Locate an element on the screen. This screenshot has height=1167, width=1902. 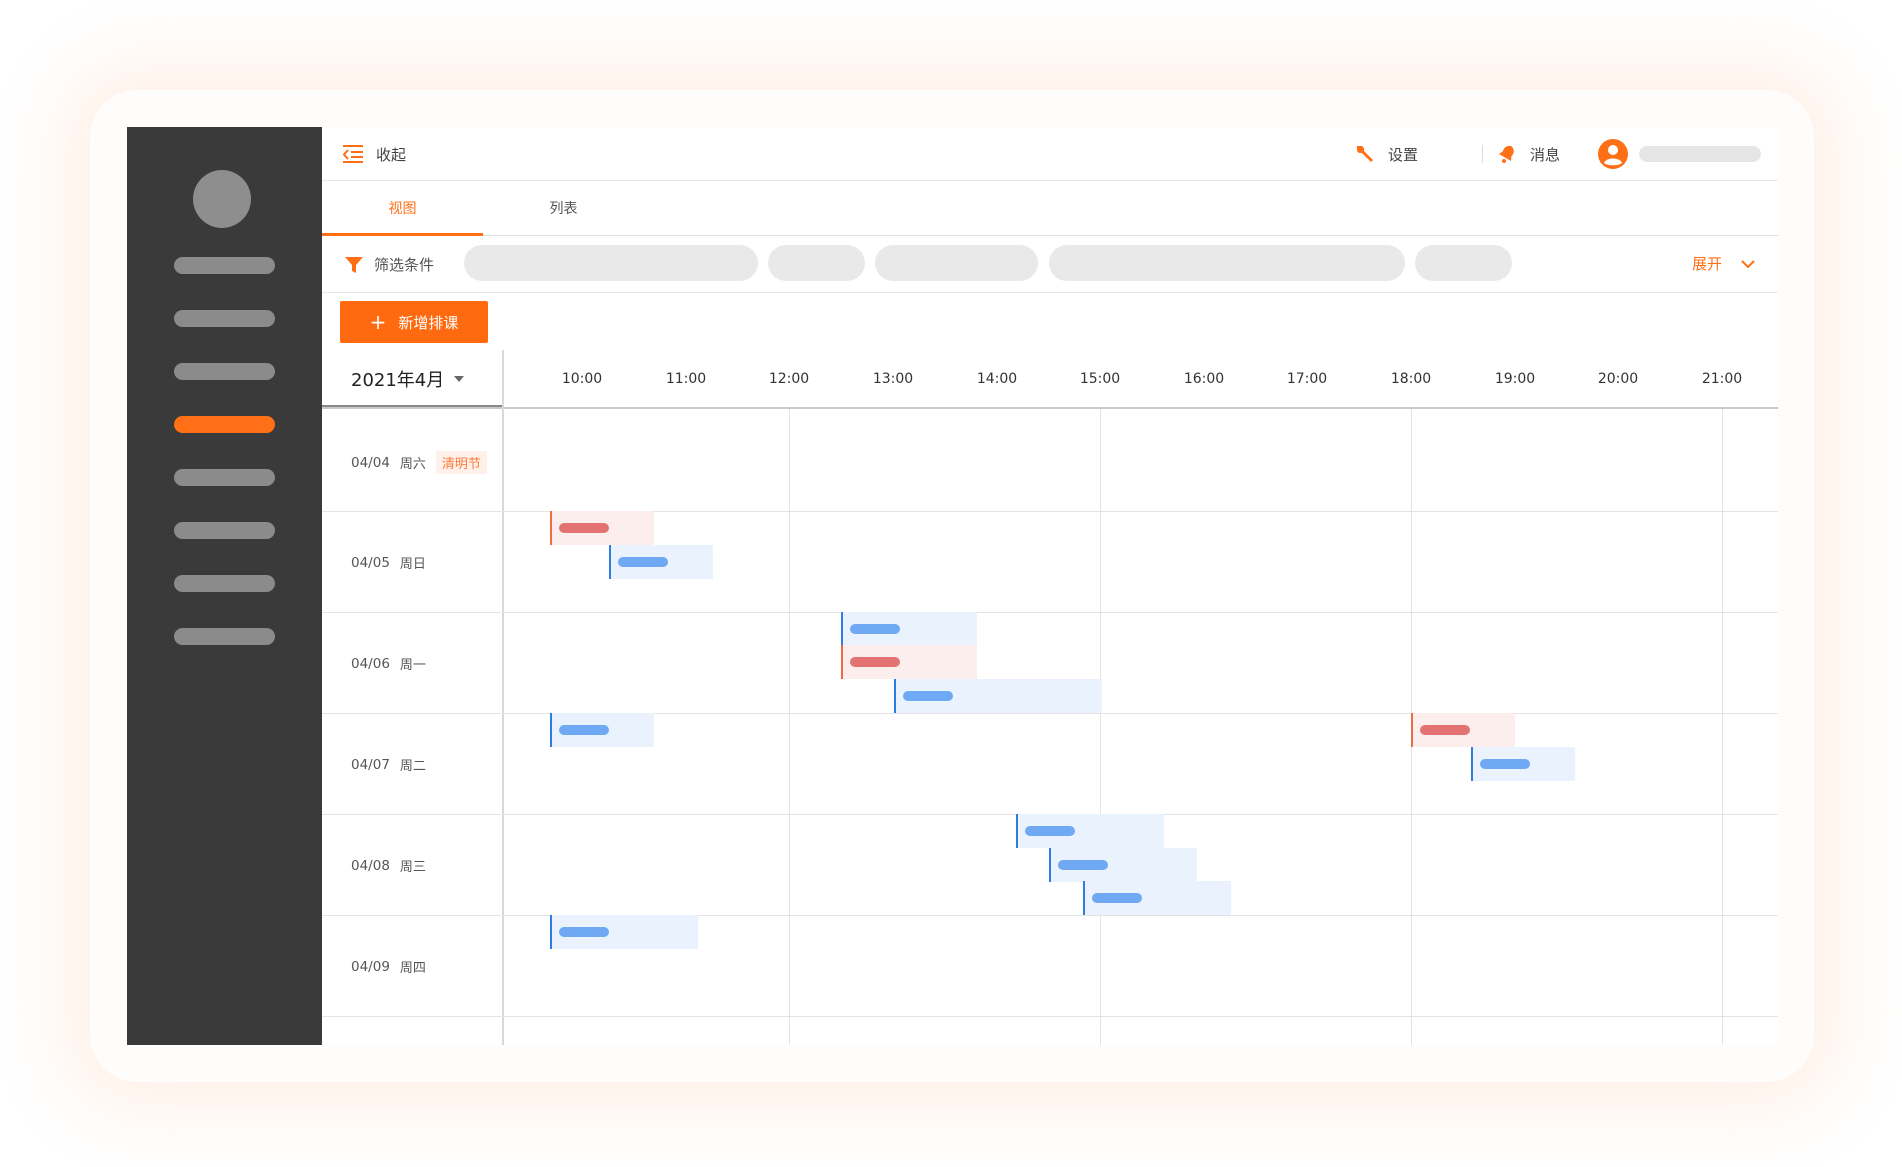
month-selector: 2021年4月 is located at coordinates (408, 379).